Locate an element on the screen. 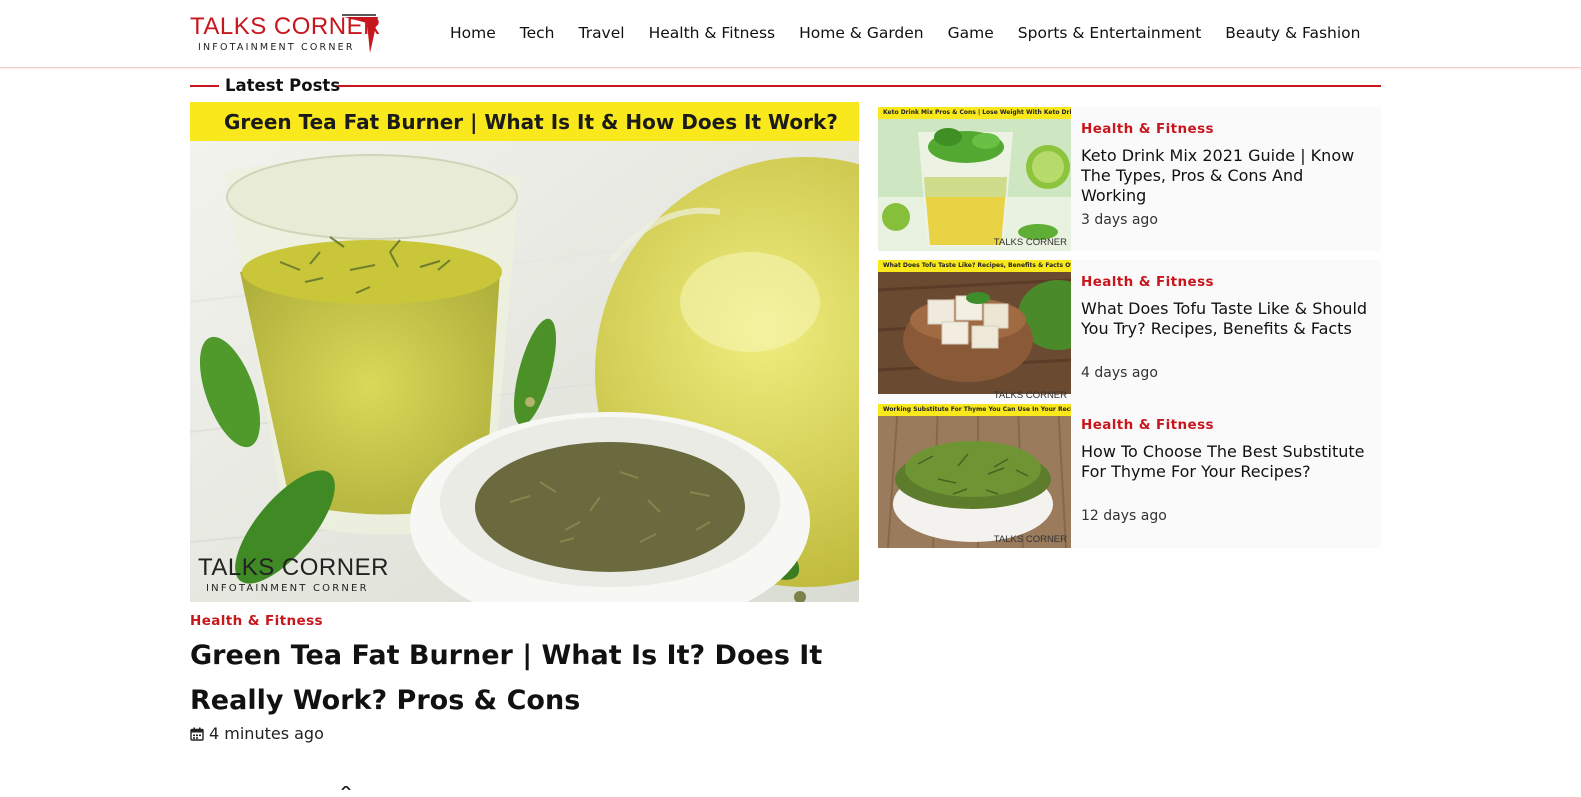 This screenshot has width=1581, height=797. section-title: Latest Posts is located at coordinates (283, 85).